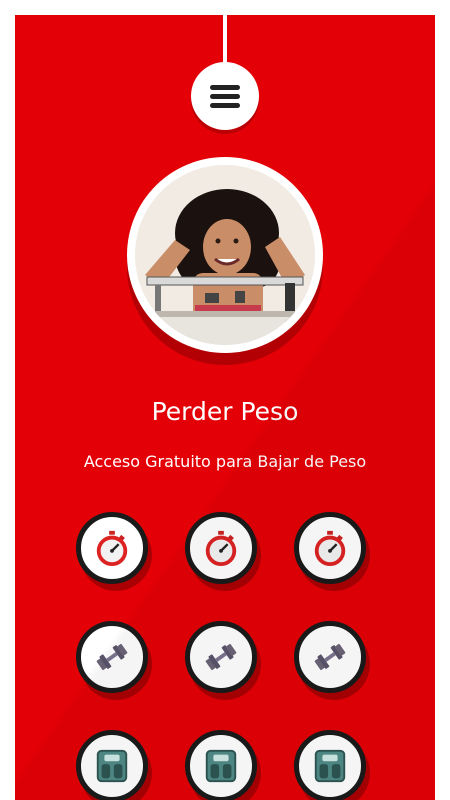  I want to click on app-title: Perder Peso, so click(225, 411).